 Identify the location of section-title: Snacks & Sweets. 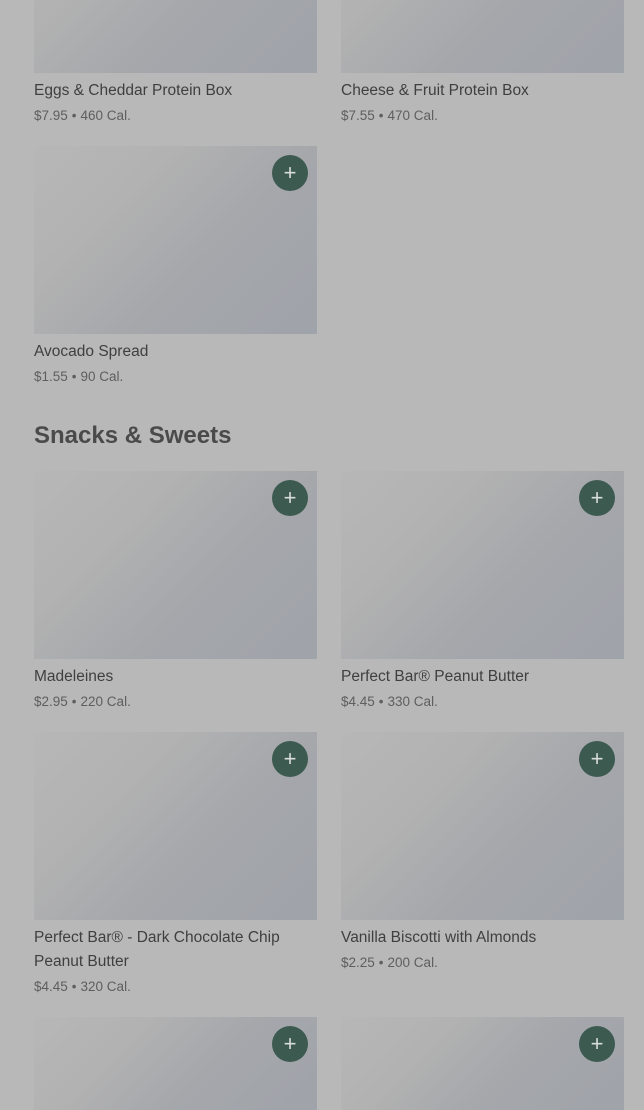
(133, 435).